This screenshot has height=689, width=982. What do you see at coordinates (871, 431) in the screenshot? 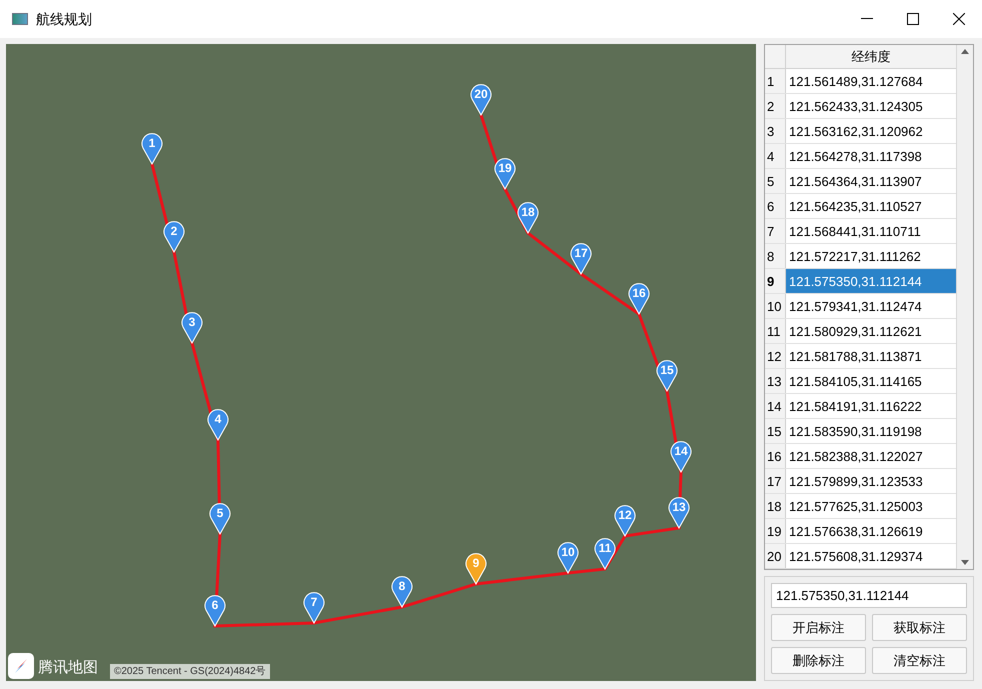
I see `table-cell: 121.583590,31.119198` at bounding box center [871, 431].